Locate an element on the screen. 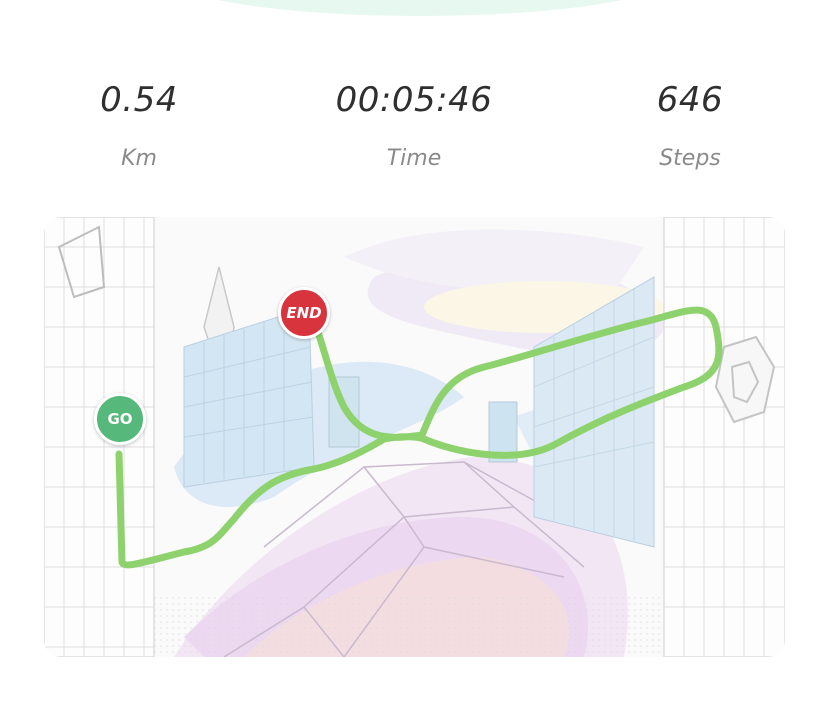 The height and width of the screenshot is (708, 827). start-marker: GO is located at coordinates (120, 419).